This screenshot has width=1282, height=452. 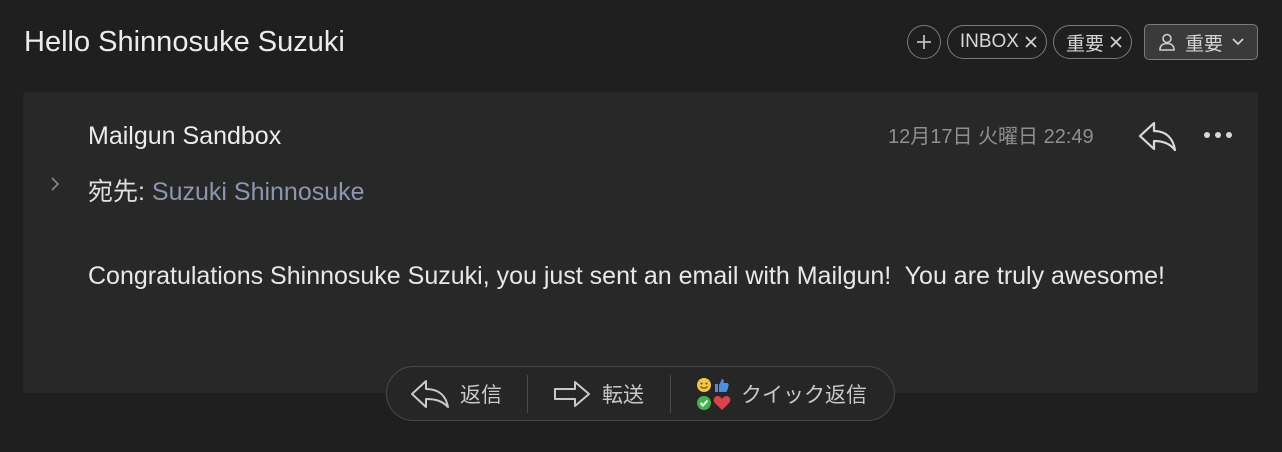 I want to click on recipient-label: 宛先:, so click(x=116, y=192).